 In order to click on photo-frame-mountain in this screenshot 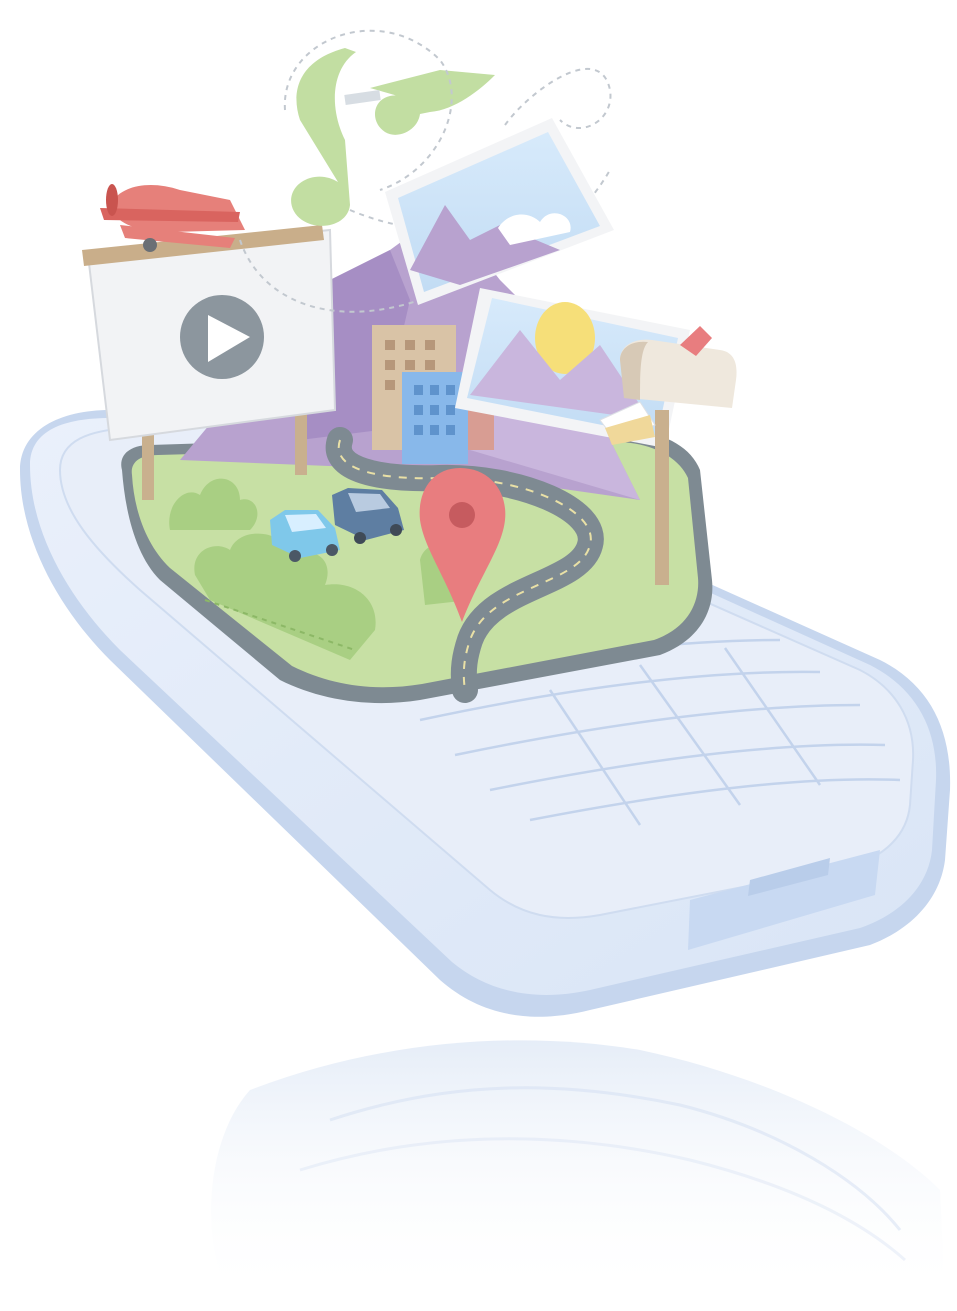, I will do `click(499, 211)`.